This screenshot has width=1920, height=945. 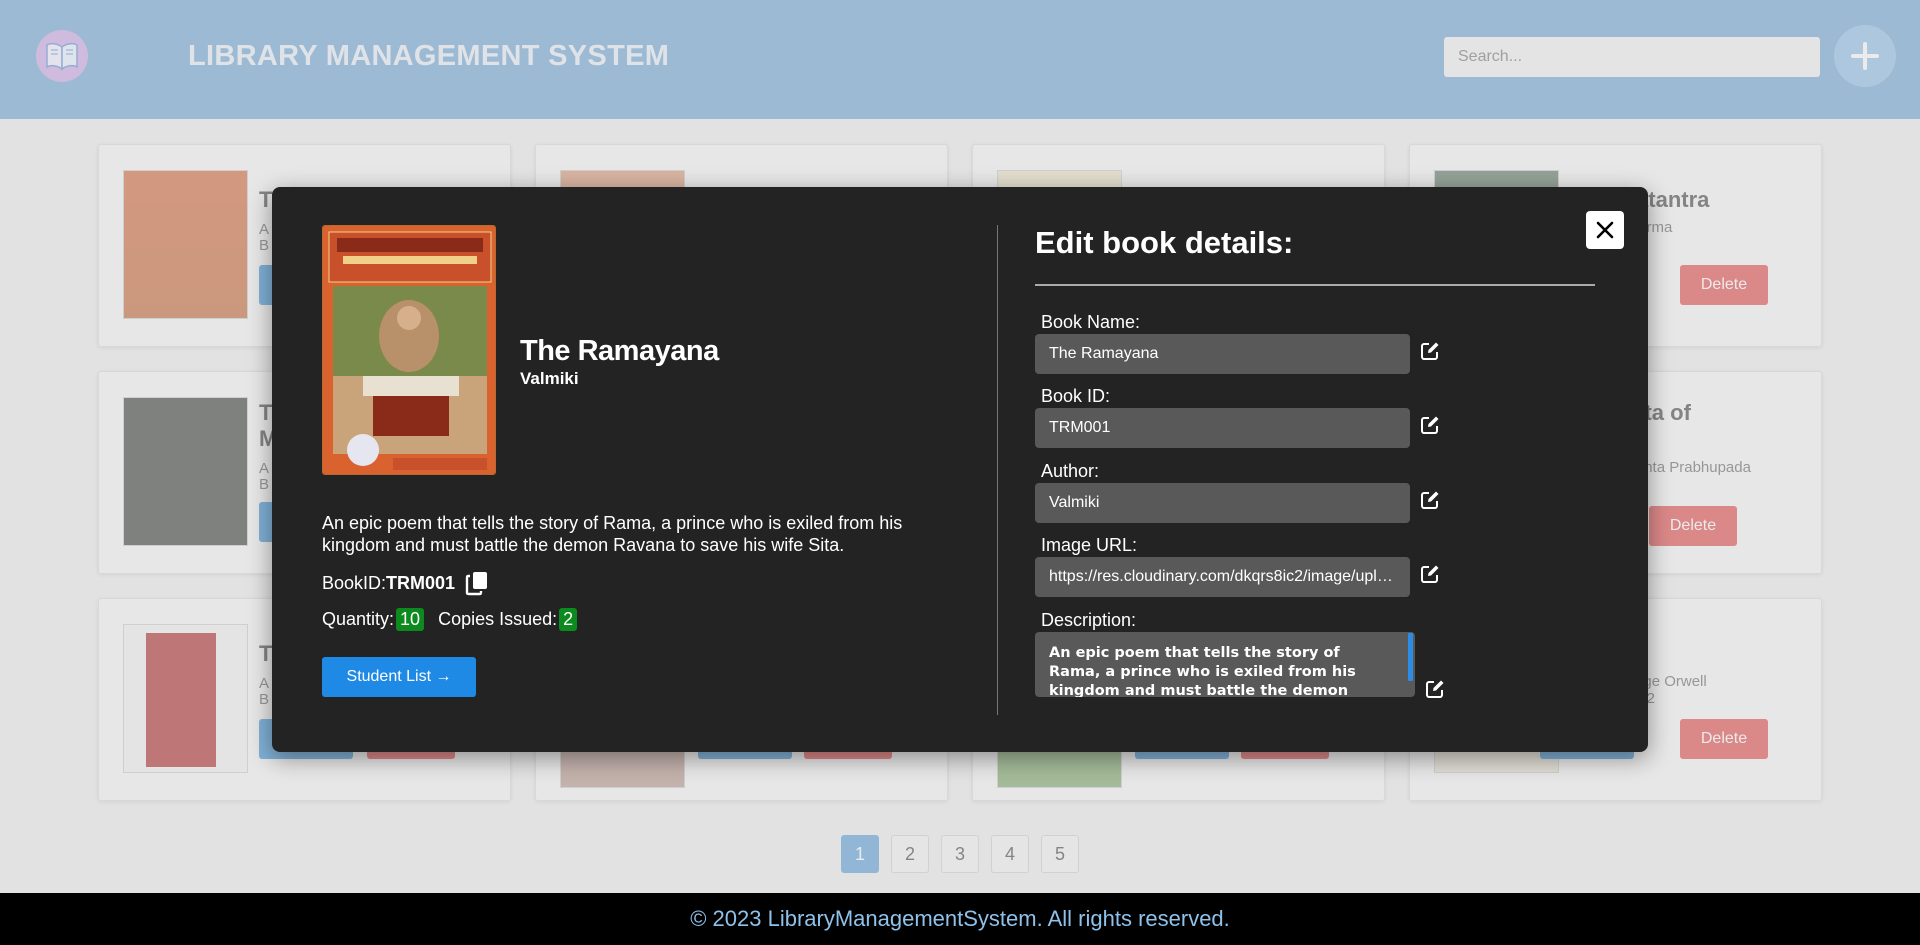 I want to click on book-id-input: TRM001, so click(x=1222, y=428).